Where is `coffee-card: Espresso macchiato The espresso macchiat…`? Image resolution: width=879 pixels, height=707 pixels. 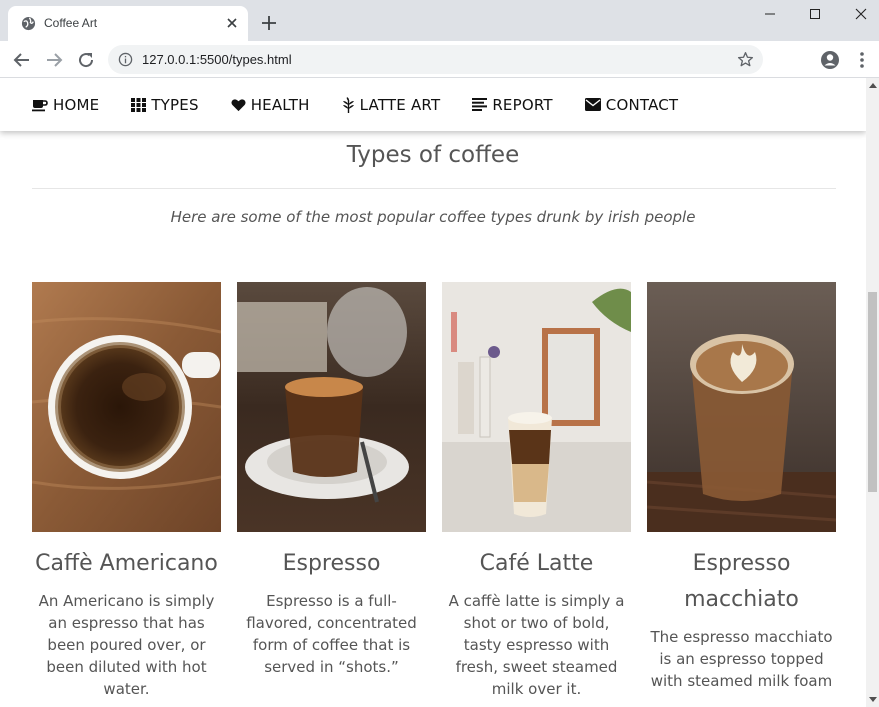 coffee-card: Espresso macchiato The espresso macchiat… is located at coordinates (741, 491).